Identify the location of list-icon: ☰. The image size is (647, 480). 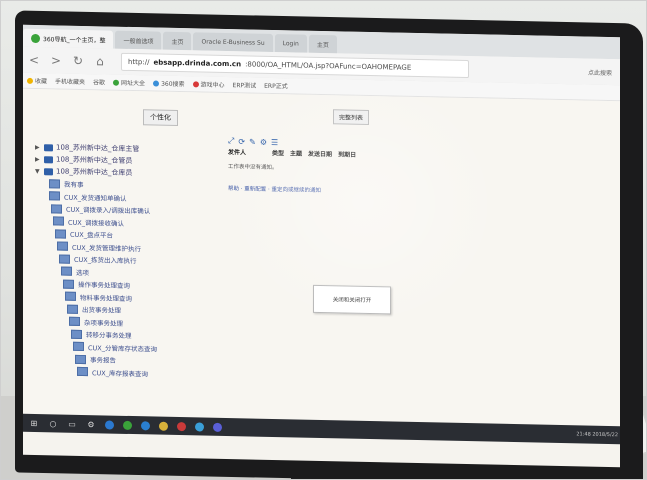
(274, 141).